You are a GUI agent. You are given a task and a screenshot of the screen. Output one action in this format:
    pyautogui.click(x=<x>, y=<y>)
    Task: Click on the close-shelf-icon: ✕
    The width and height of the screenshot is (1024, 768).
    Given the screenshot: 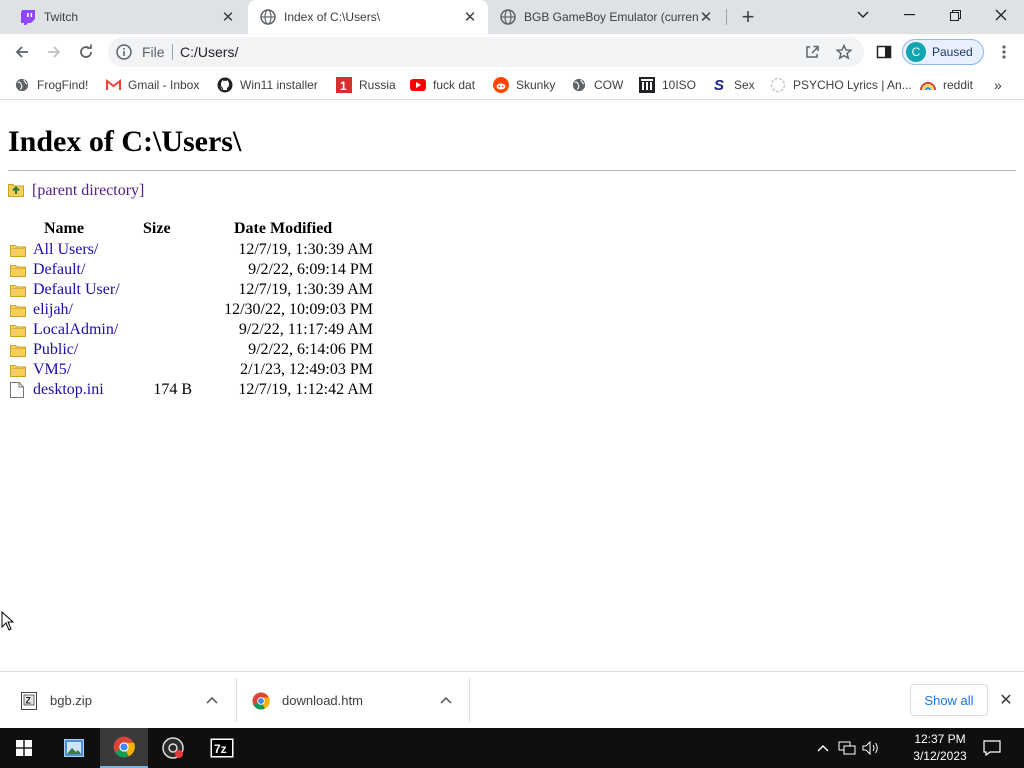 What is the action you would take?
    pyautogui.click(x=1006, y=700)
    